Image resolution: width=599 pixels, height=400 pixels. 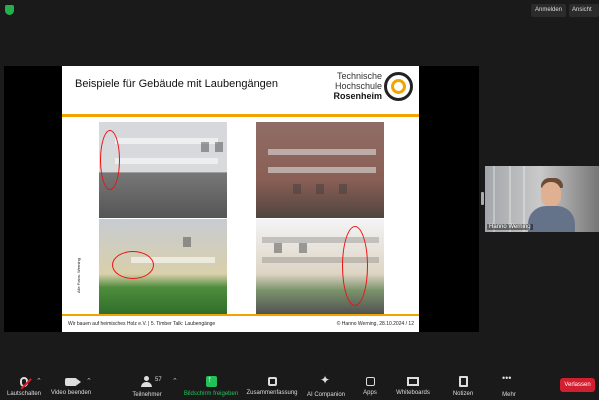 What do you see at coordinates (39, 381) in the screenshot?
I see `mute-options-icon: ⌃` at bounding box center [39, 381].